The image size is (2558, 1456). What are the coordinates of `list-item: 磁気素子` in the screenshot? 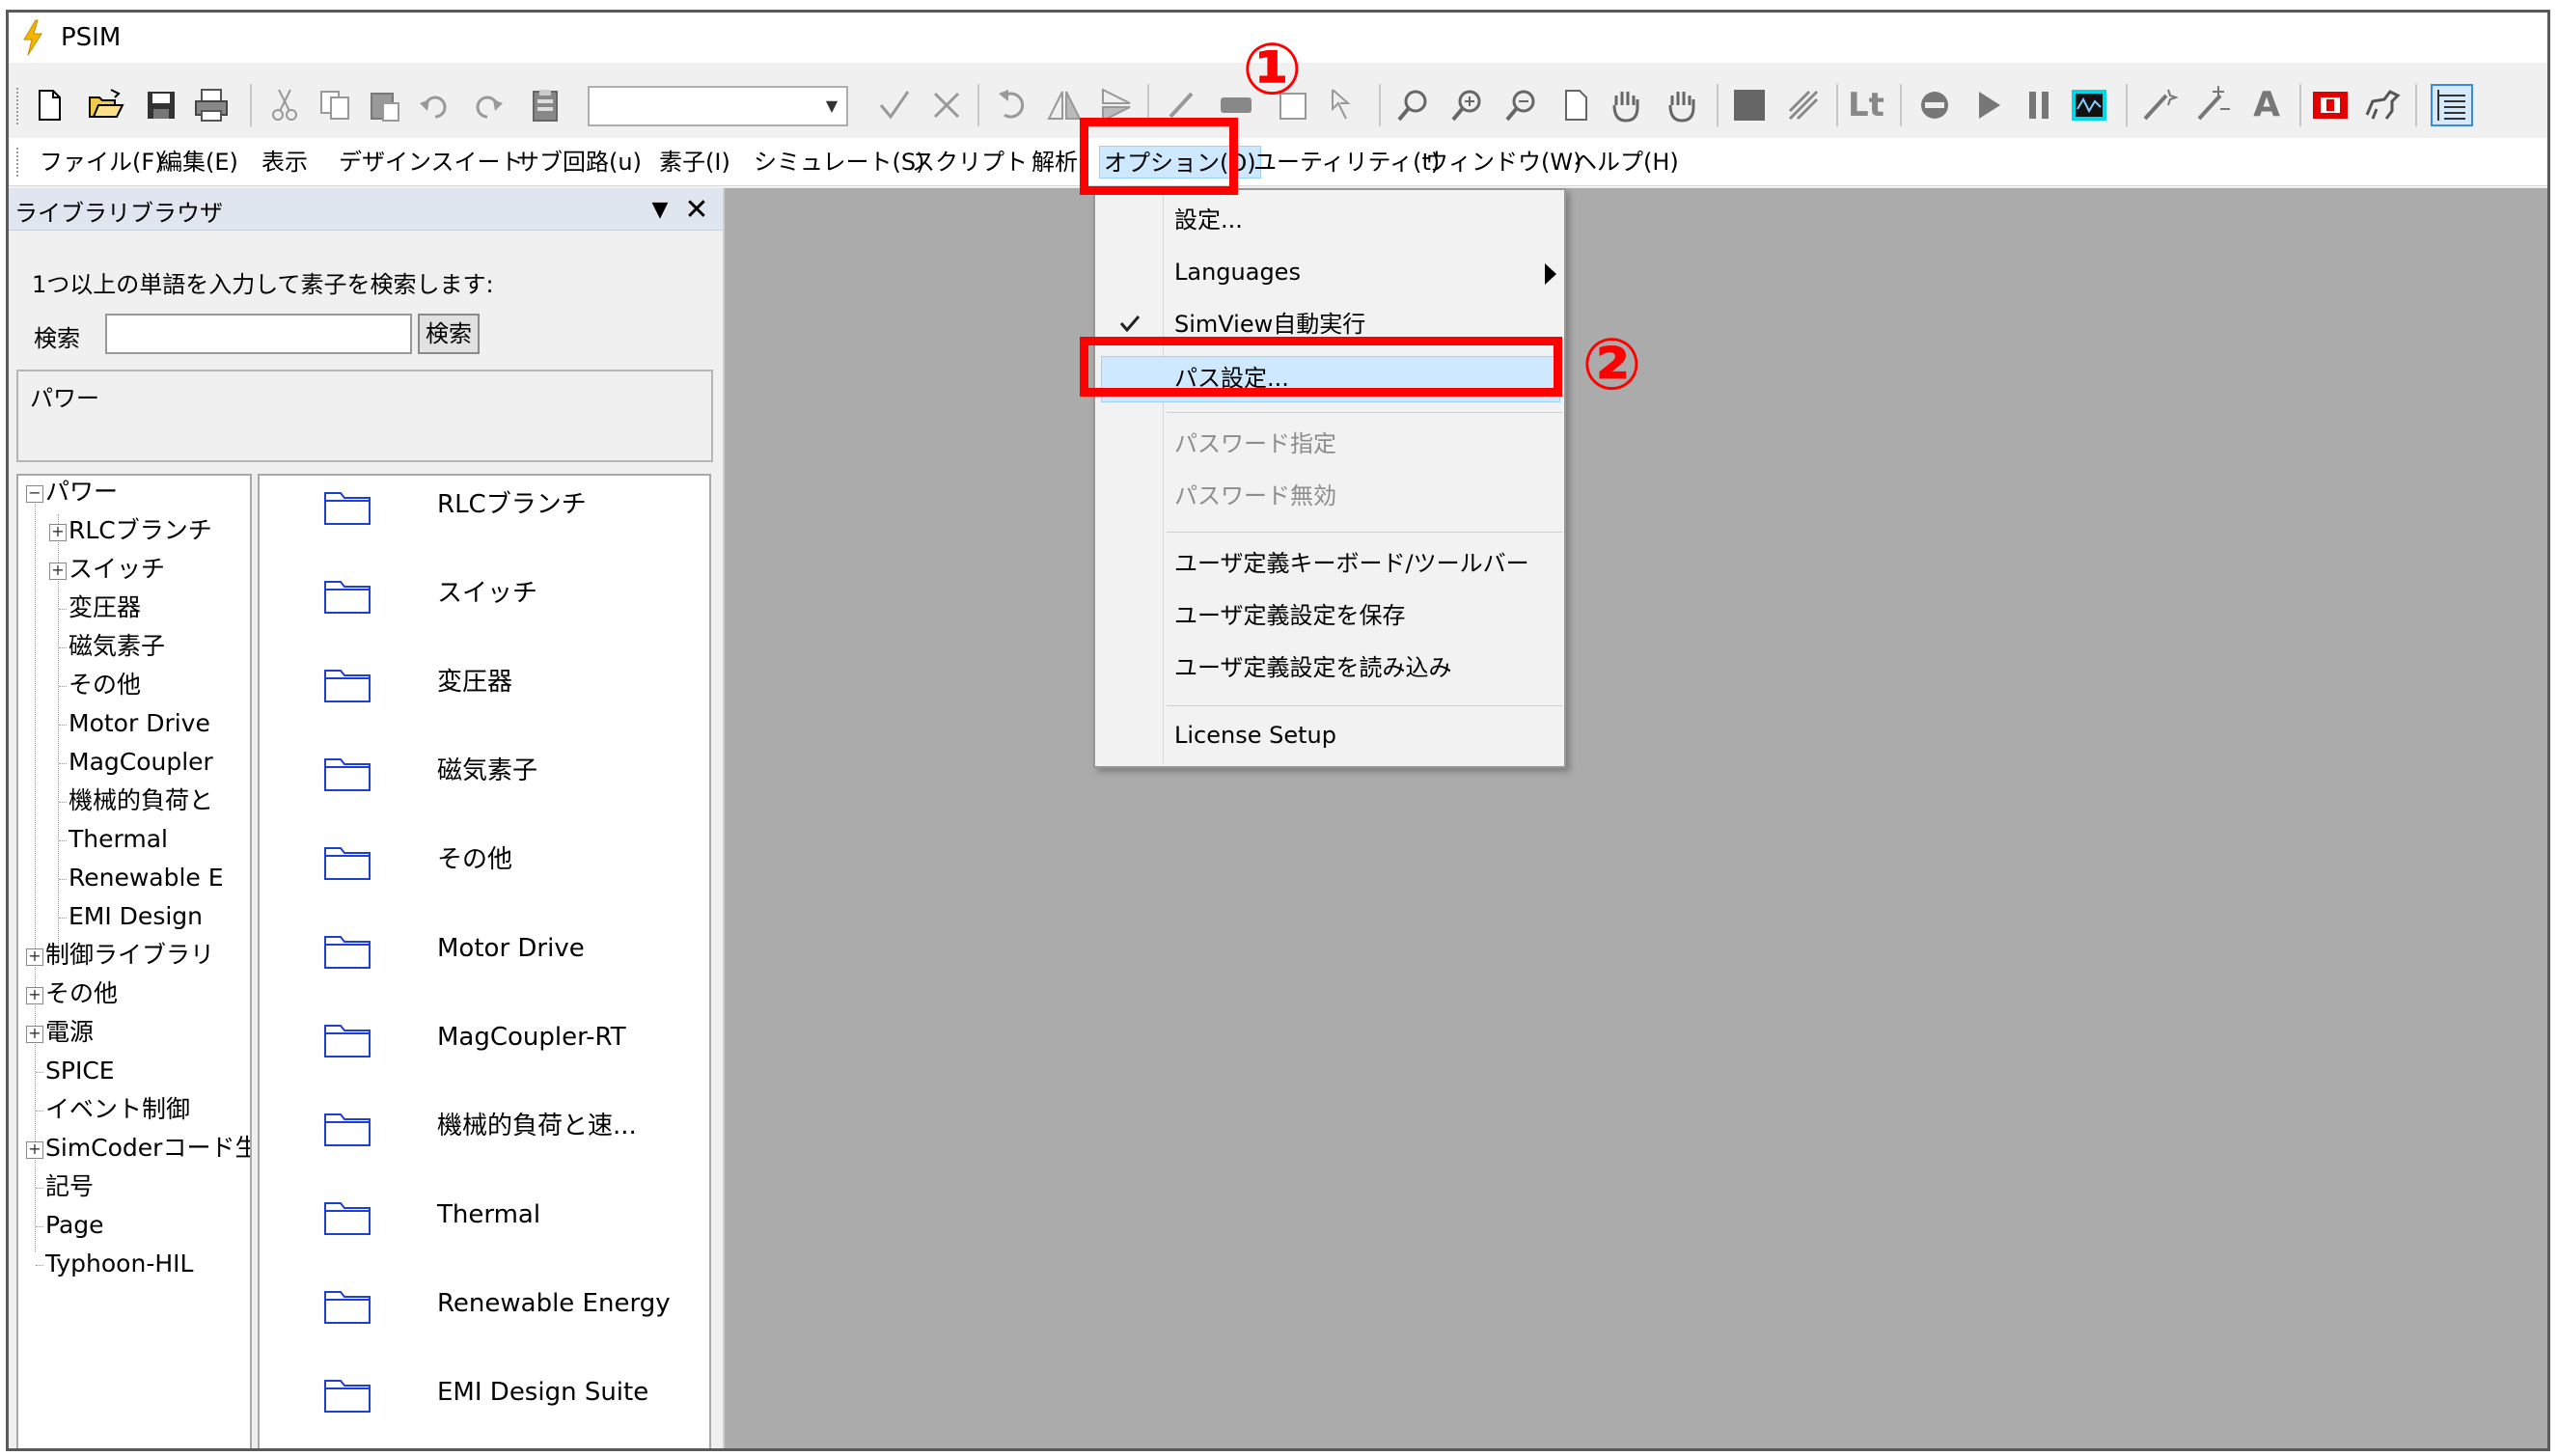 It's located at (484, 771).